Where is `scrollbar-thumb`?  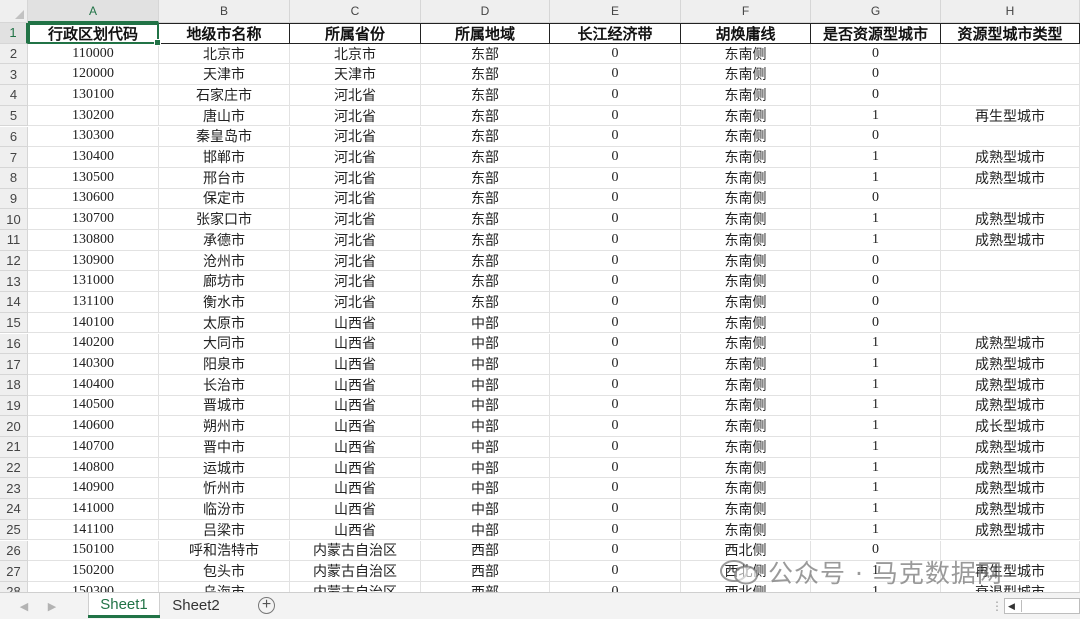 scrollbar-thumb is located at coordinates (1049, 606).